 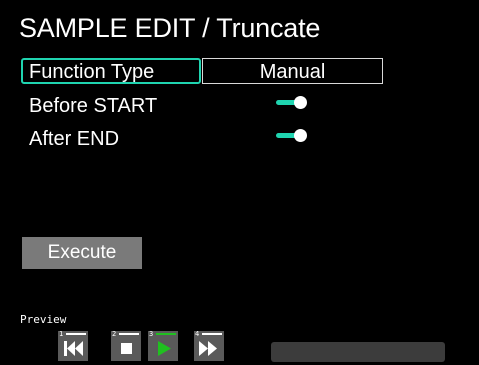 I want to click on play-icon, so click(x=164, y=348).